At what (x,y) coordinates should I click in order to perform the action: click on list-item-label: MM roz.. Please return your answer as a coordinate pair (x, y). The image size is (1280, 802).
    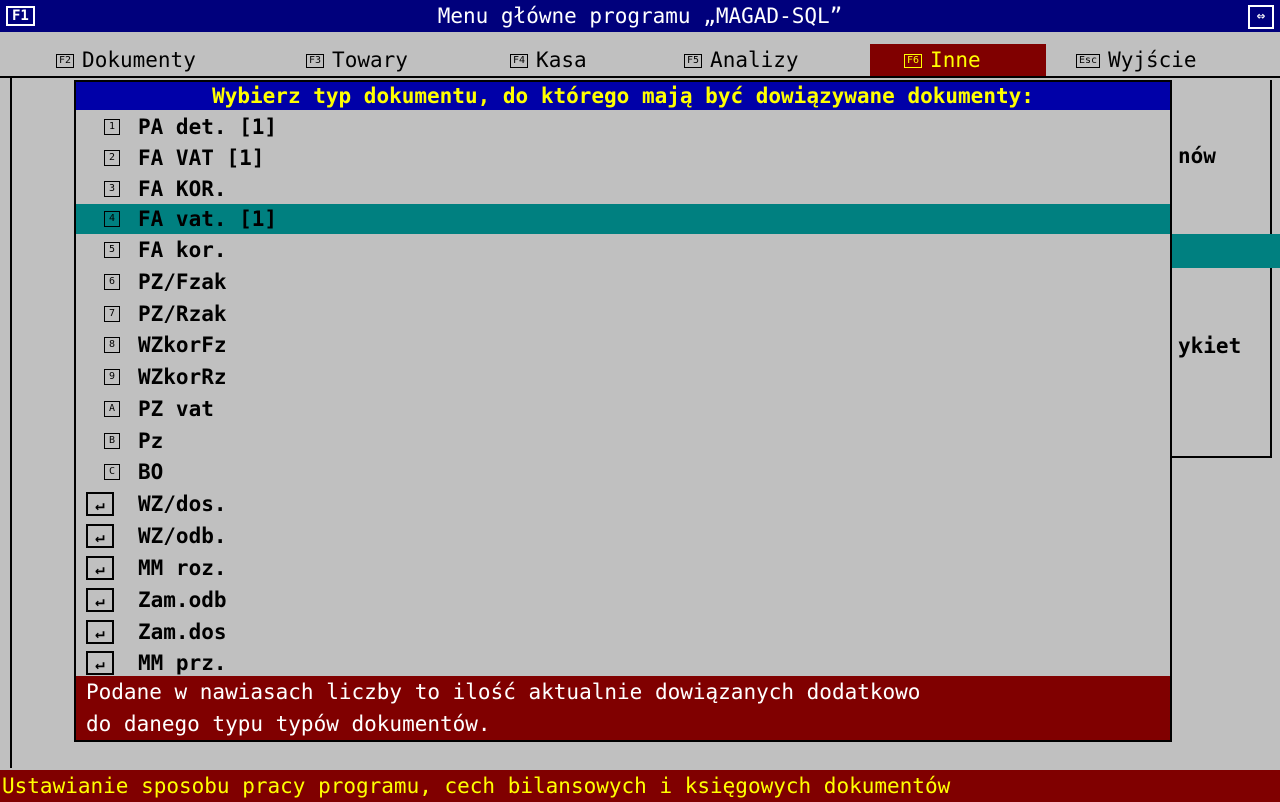
    Looking at the image, I should click on (182, 568).